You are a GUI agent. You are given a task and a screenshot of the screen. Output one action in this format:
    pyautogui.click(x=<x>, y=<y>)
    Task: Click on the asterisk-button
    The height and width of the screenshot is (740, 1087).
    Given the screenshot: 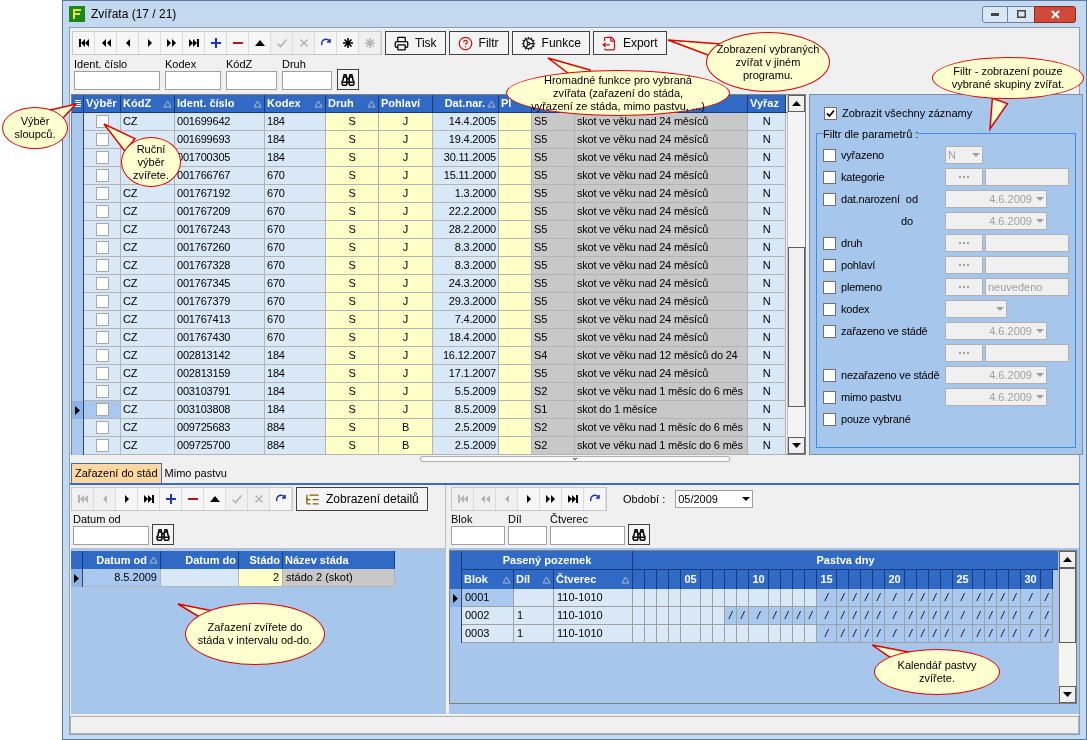 What is the action you would take?
    pyautogui.click(x=348, y=43)
    